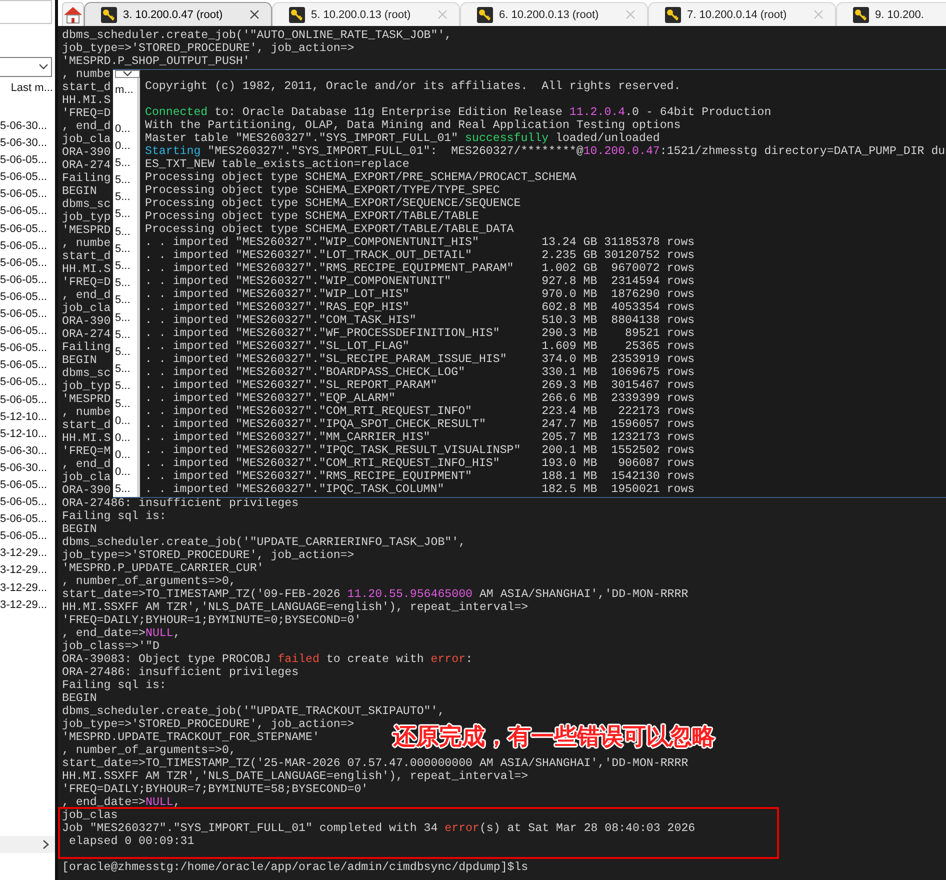  Describe the element at coordinates (653, 372) in the screenshot. I see `row-count: 1069675 rows` at that location.